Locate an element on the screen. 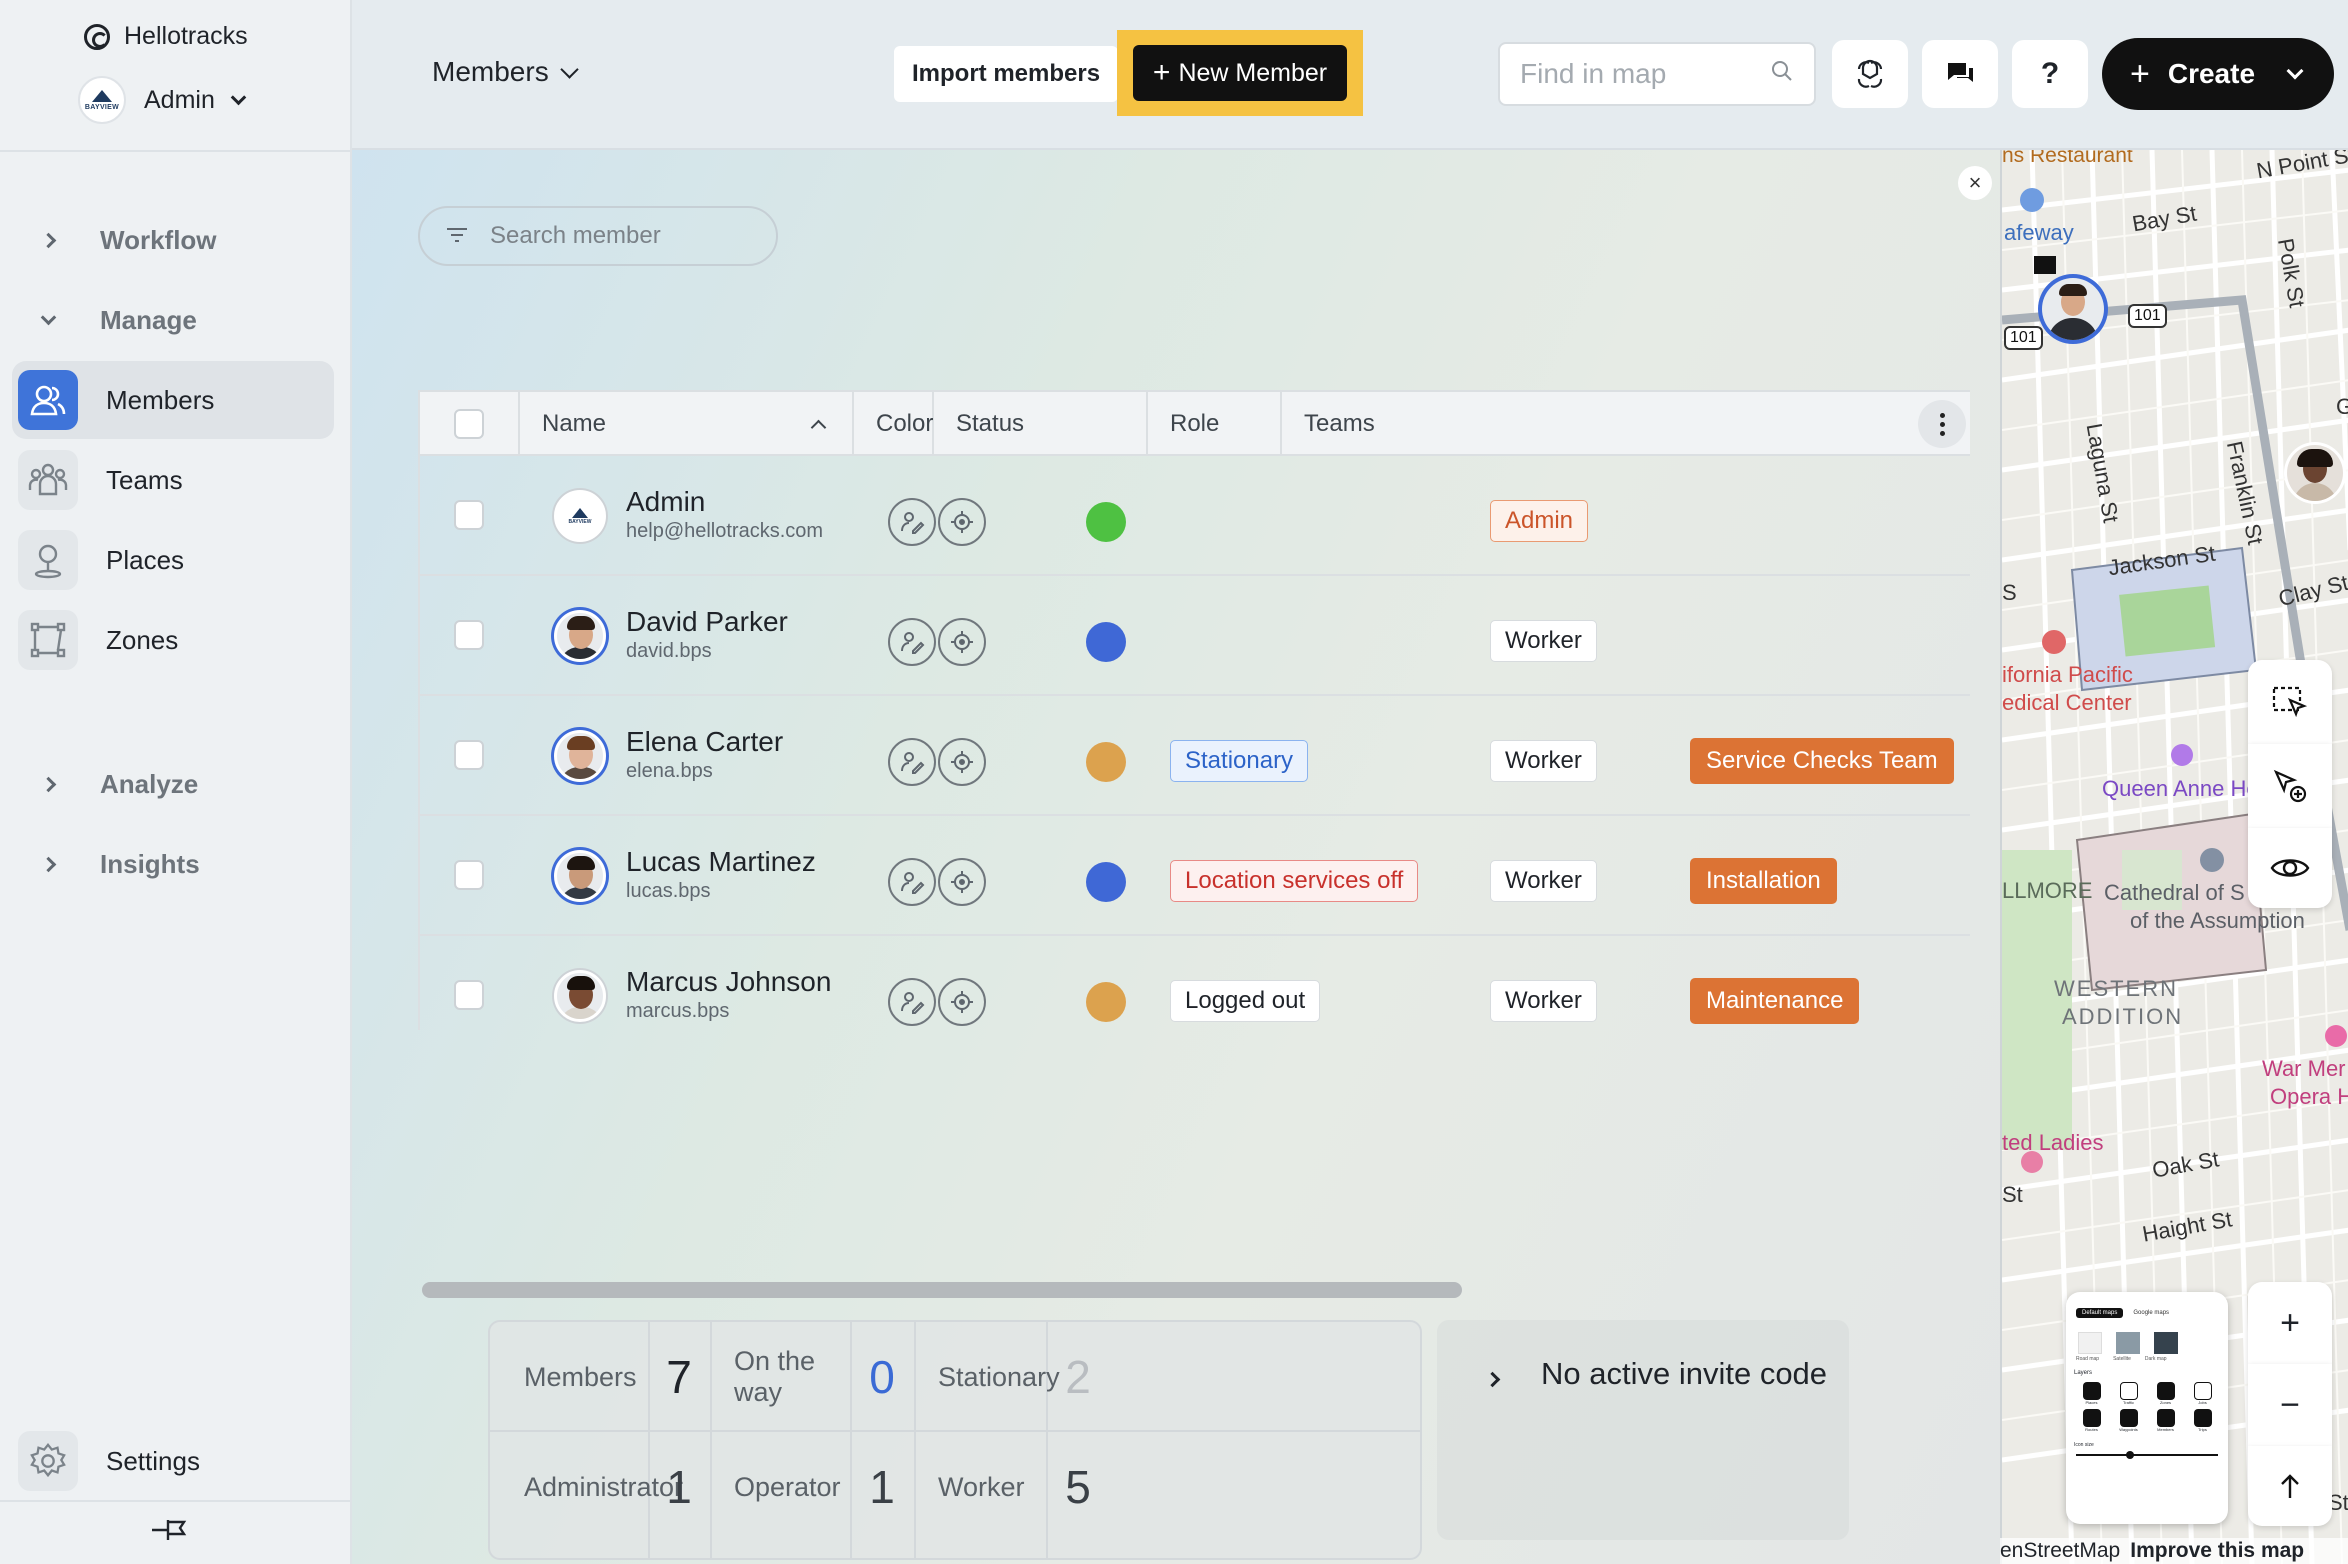 The image size is (2348, 1564). view-selector: Members is located at coordinates (505, 72).